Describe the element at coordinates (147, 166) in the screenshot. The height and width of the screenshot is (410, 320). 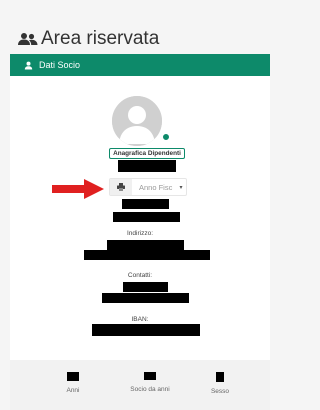
I see `redacted-name` at that location.